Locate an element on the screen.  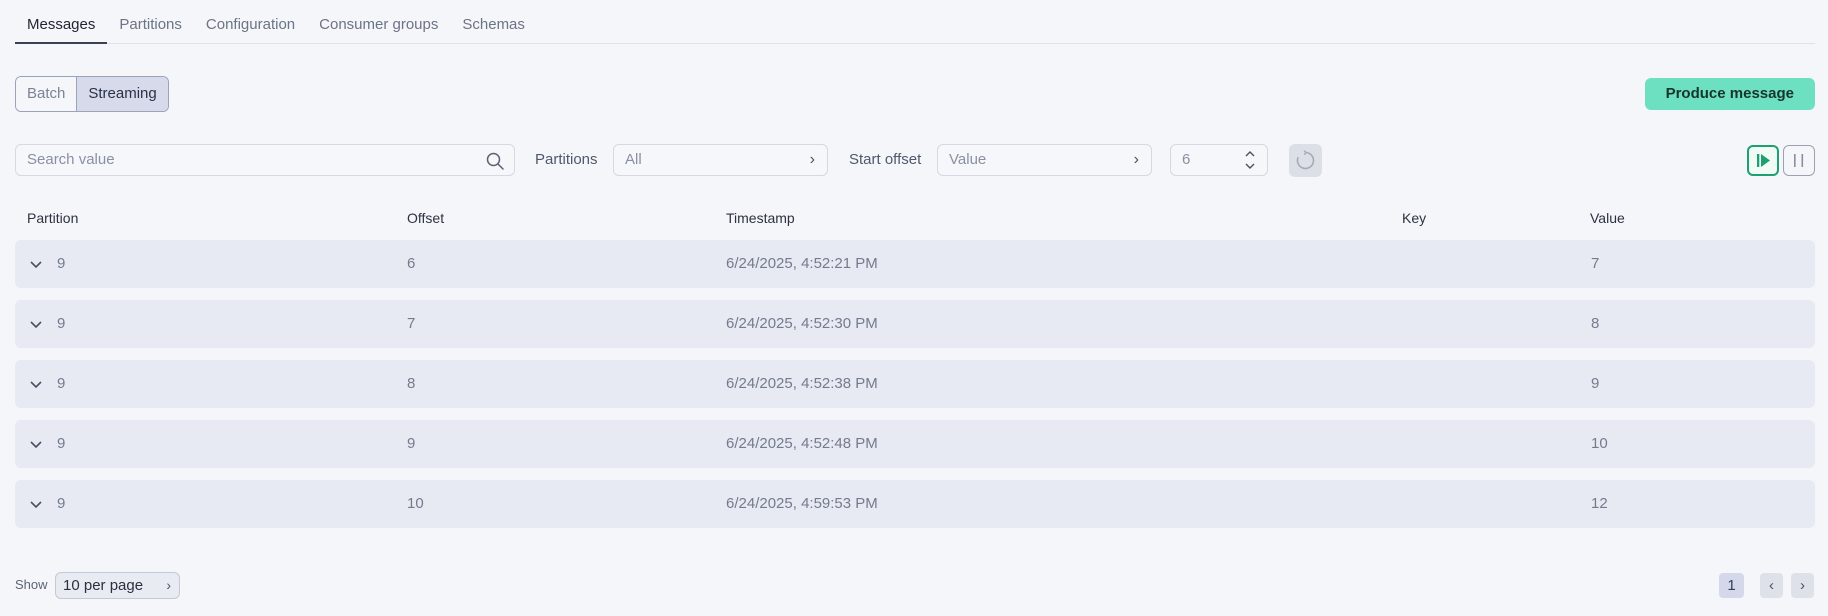
next-page-button: › is located at coordinates (1802, 585).